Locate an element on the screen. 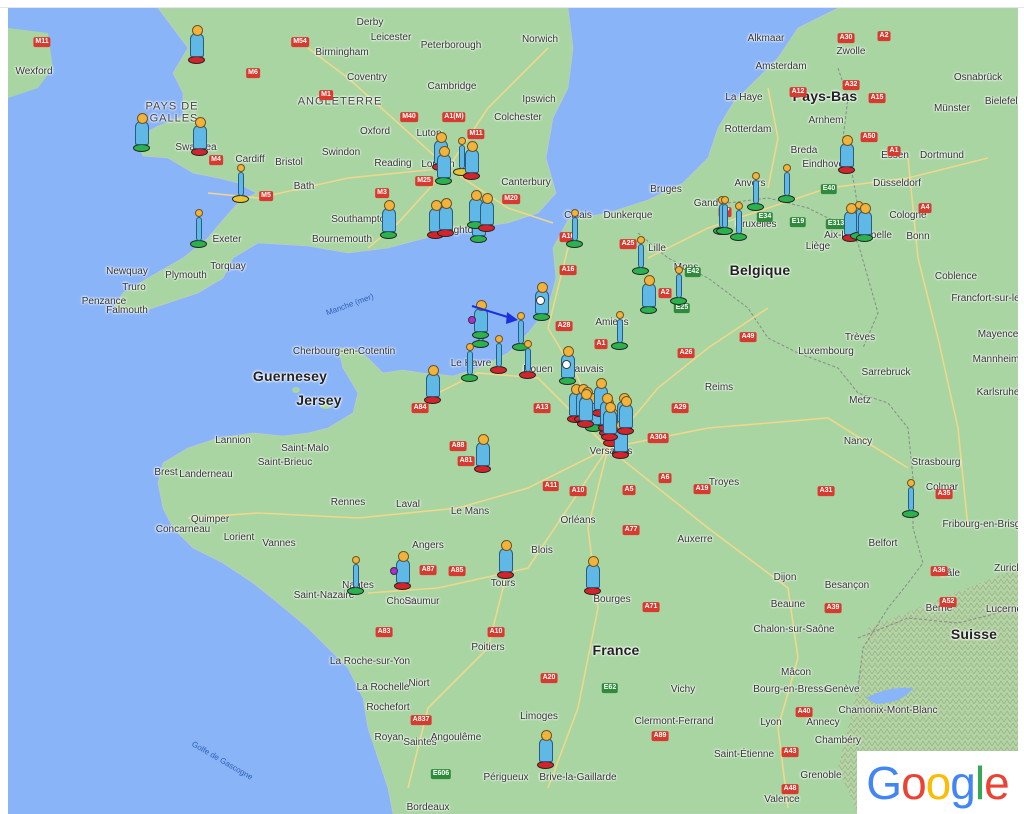 The image size is (1024, 814). city-label: Limoges is located at coordinates (539, 716).